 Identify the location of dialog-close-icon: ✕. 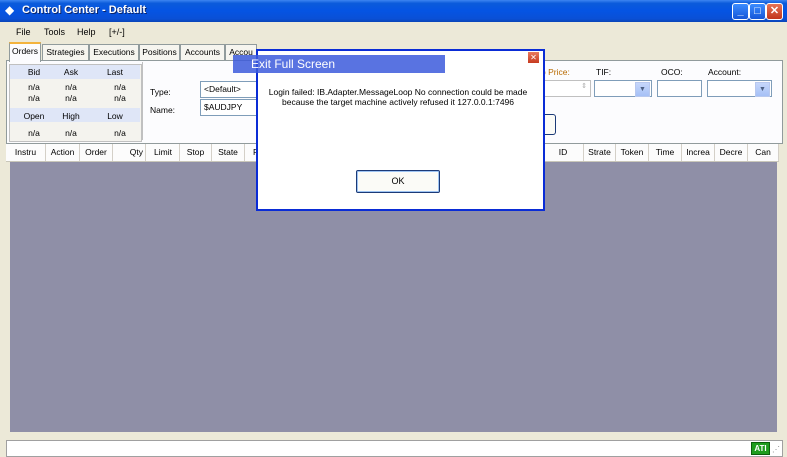
(533, 57).